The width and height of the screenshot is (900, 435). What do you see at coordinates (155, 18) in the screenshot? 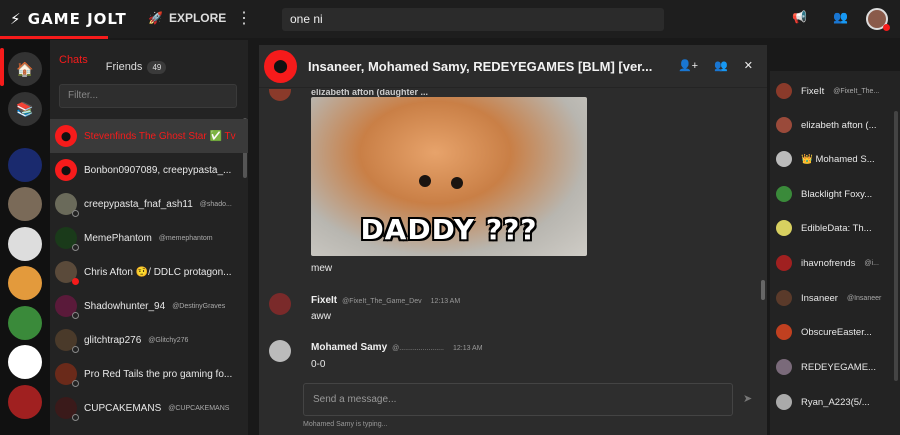
I see `explore-icon: 🚀` at bounding box center [155, 18].